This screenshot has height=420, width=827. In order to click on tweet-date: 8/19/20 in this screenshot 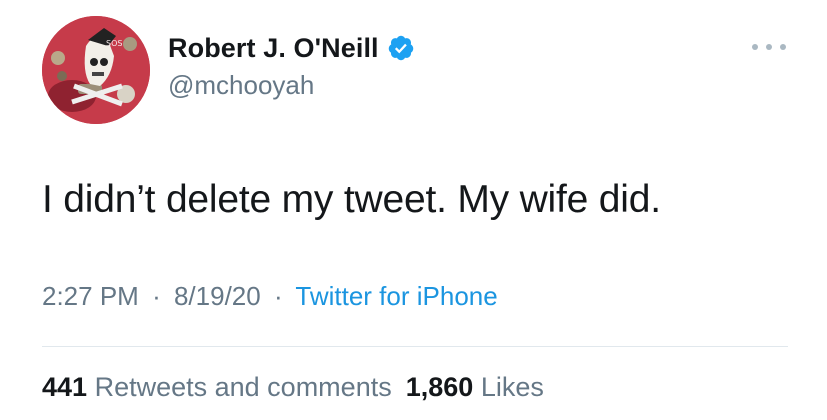, I will do `click(217, 296)`.